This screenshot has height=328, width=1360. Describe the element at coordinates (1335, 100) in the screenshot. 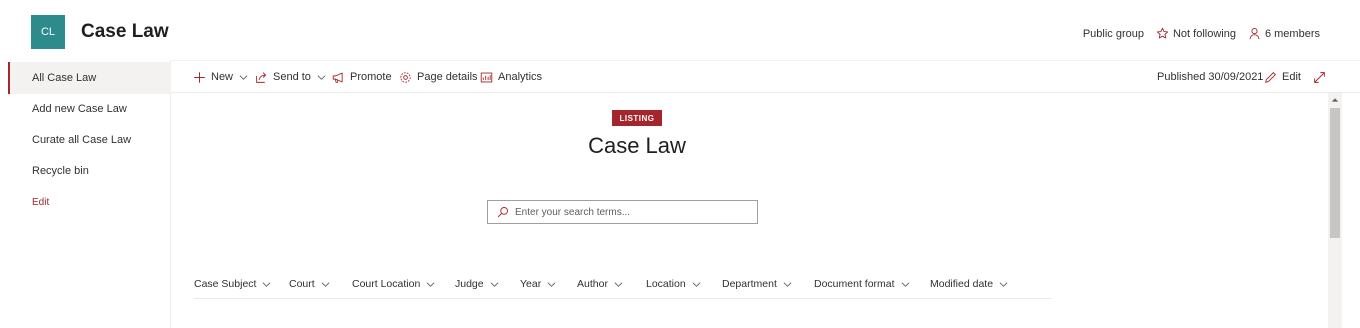

I see `scroll-up-arrow-icon` at that location.